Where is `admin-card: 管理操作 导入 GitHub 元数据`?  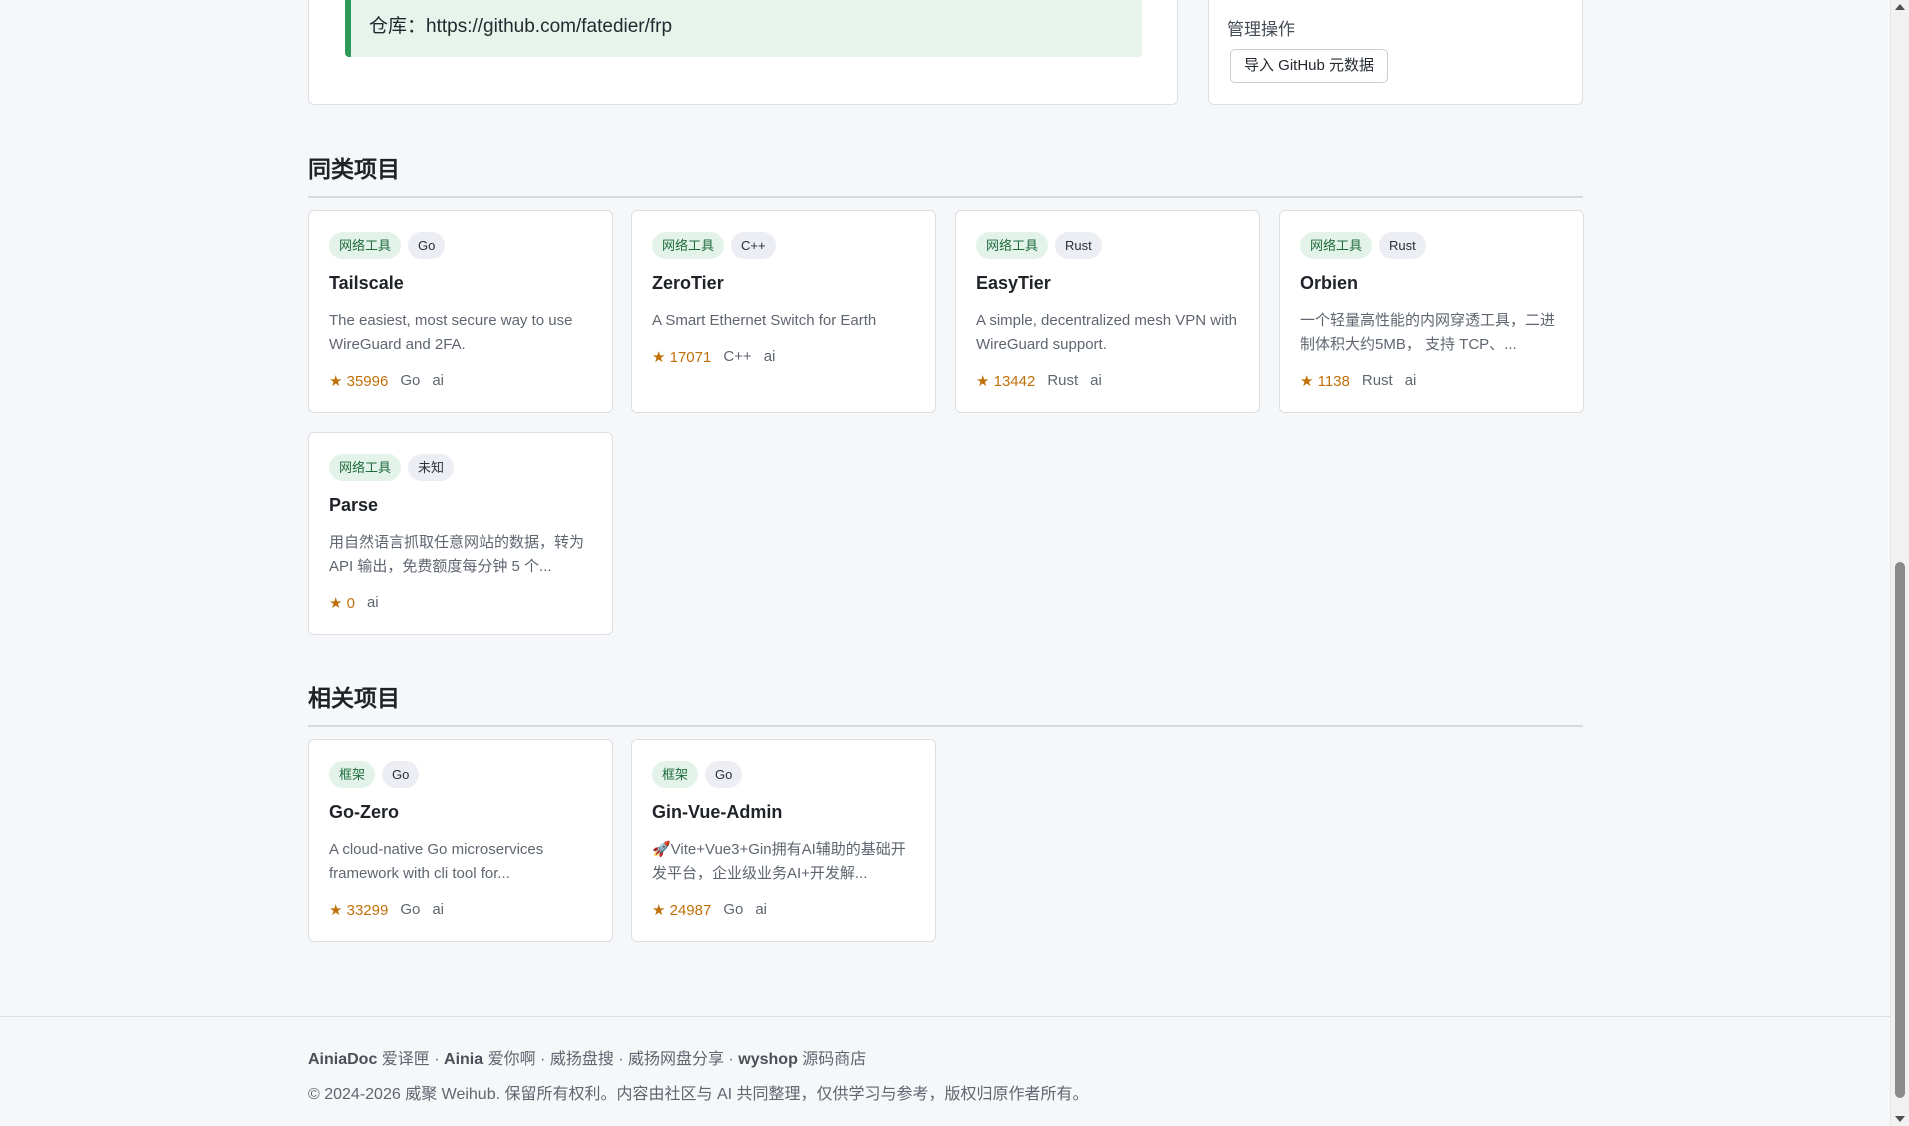 admin-card: 管理操作 导入 GitHub 元数据 is located at coordinates (1395, 52).